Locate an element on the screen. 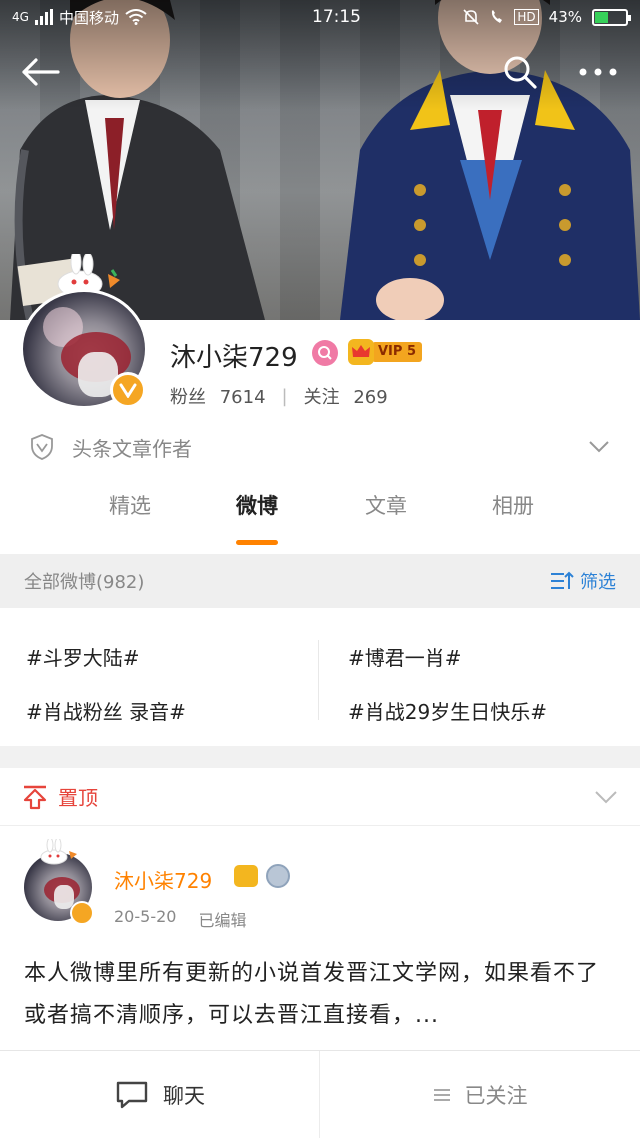 This screenshot has height=1138, width=640. signal-icon is located at coordinates (43, 17).